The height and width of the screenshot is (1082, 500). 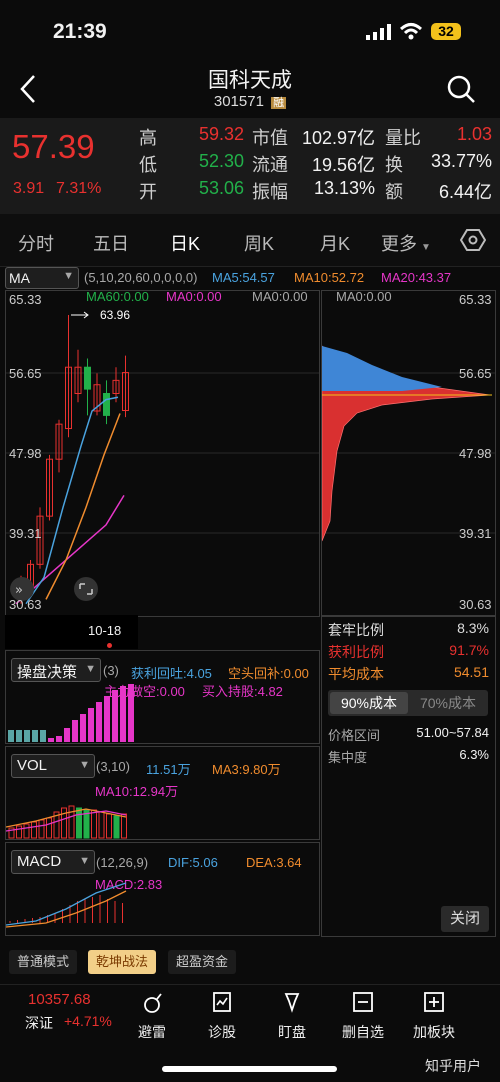 What do you see at coordinates (111, 243) in the screenshot?
I see `tab-1: 五日` at bounding box center [111, 243].